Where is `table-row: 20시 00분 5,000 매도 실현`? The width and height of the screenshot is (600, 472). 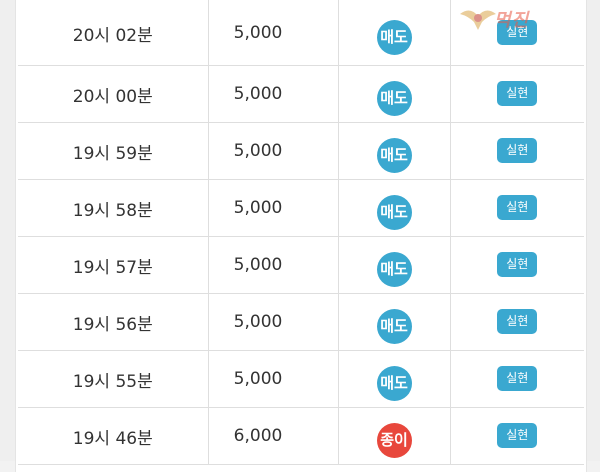
table-row: 20시 00분 5,000 매도 실현 is located at coordinates (301, 94).